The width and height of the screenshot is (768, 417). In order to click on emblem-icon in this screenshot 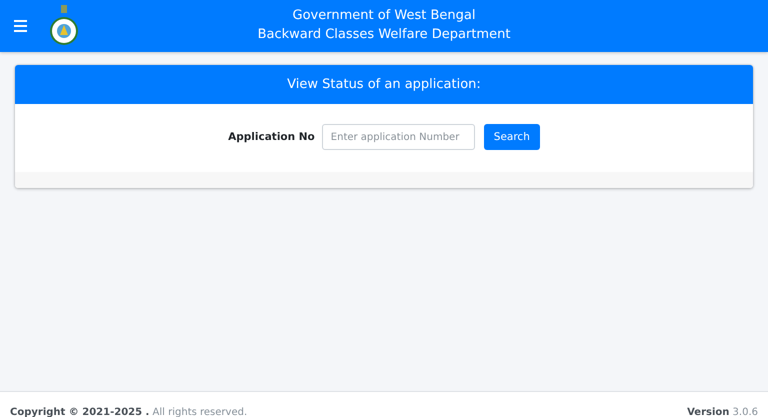, I will do `click(64, 26)`.